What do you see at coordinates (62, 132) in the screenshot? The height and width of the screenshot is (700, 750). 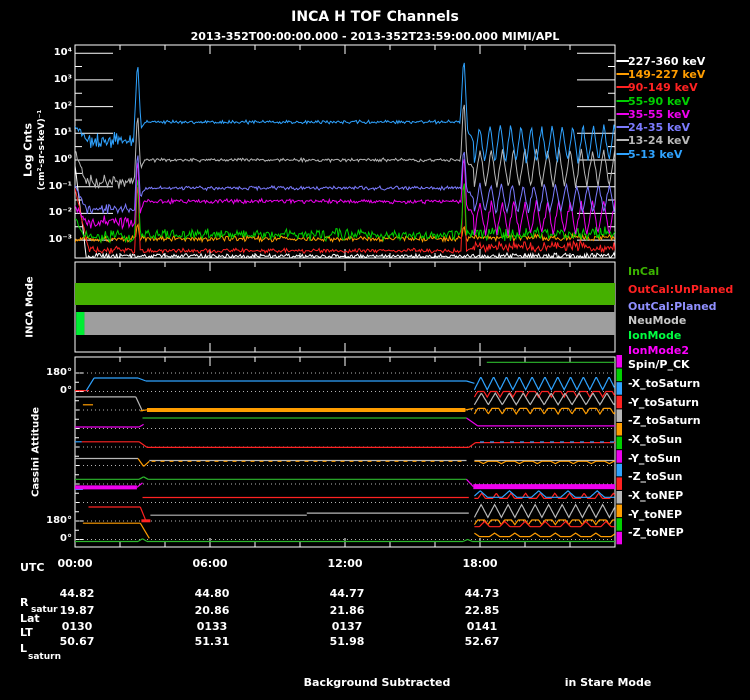 I see `tof-ytick-3: 10¹` at bounding box center [62, 132].